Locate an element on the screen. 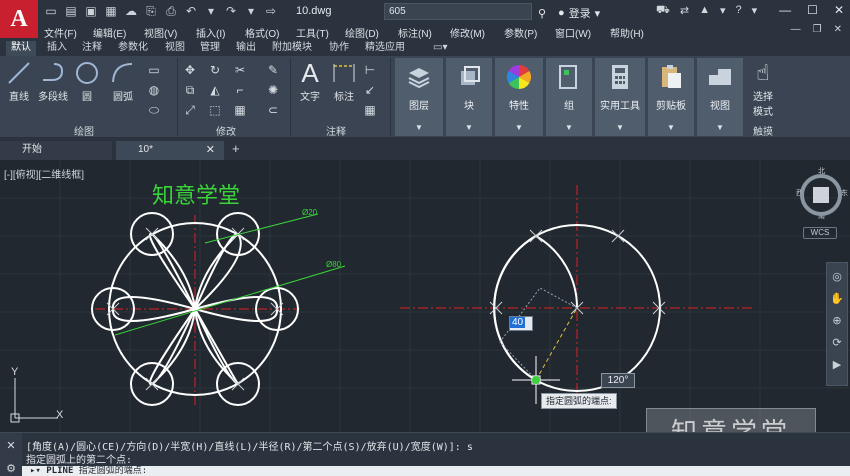 Image resolution: width=850 pixels, height=476 pixels. tile-clipboard: 剪贴板 ▼ is located at coordinates (671, 97).